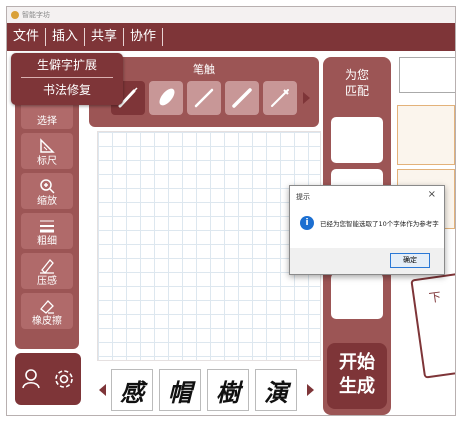  I want to click on thumb-prev-arrow-icon, so click(102, 390).